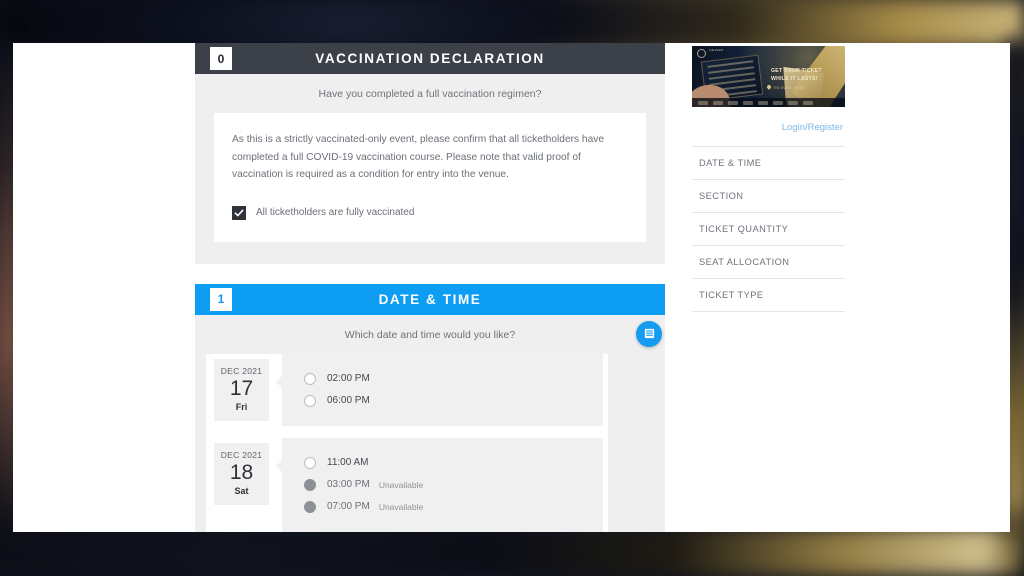  I want to click on section-header-date-time: 1 DATE & TIME, so click(430, 299).